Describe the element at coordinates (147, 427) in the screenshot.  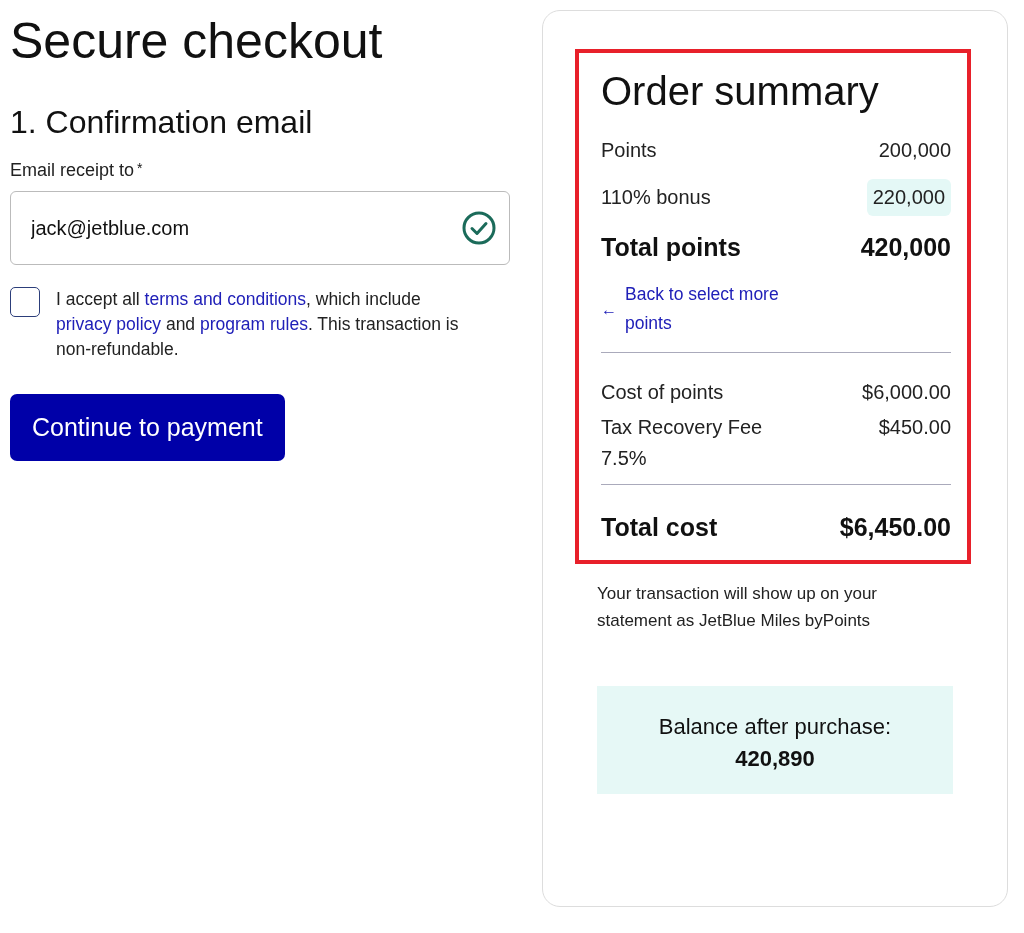
I see `continue-button: Continue to payment` at that location.